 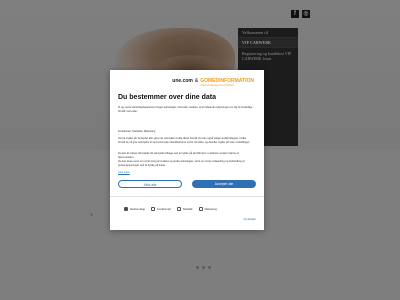 I want to click on side-menu-item-vip: VIP CARWERK, so click(x=268, y=43).